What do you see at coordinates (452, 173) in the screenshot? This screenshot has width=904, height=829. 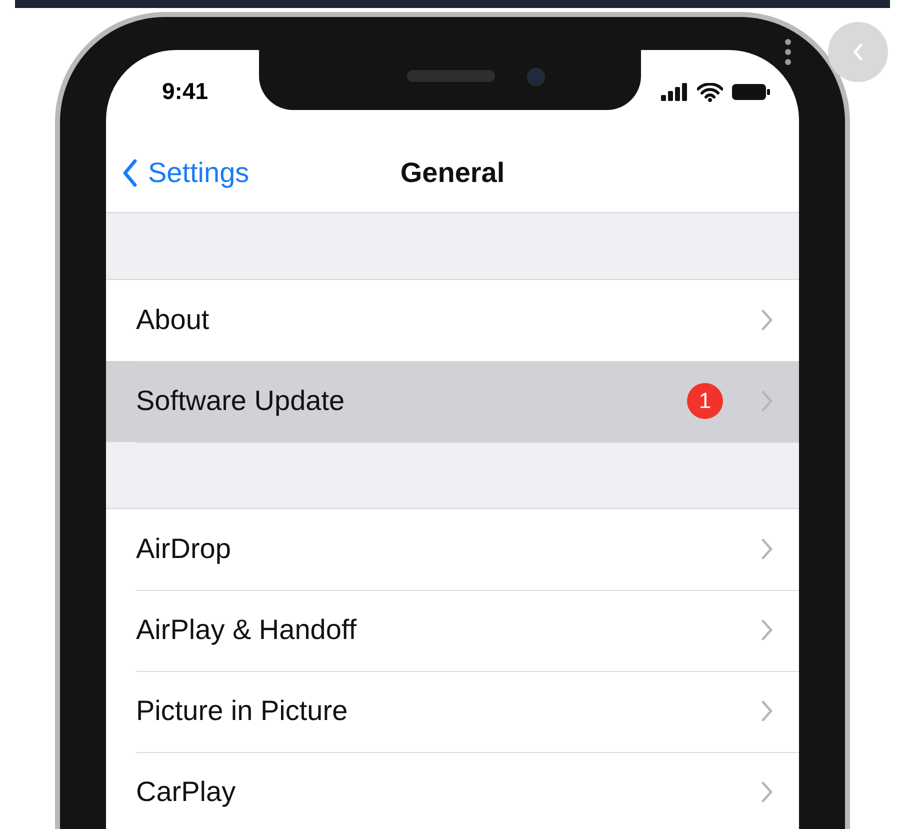 I see `page-title: General` at bounding box center [452, 173].